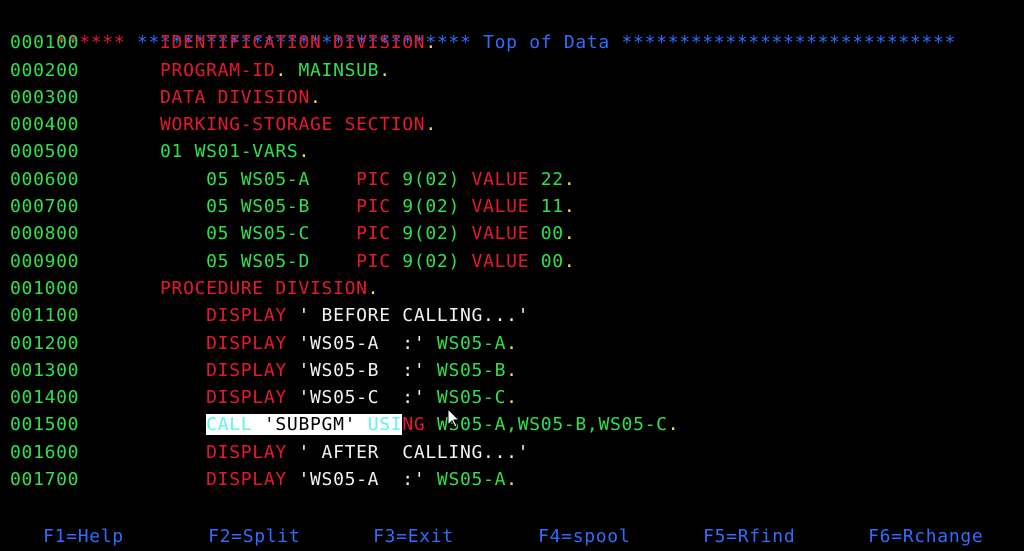  What do you see at coordinates (515, 233) in the screenshot?
I see `code-line: 000800 05 WS05-C PIC 9(02) VALUE 00.` at bounding box center [515, 233].